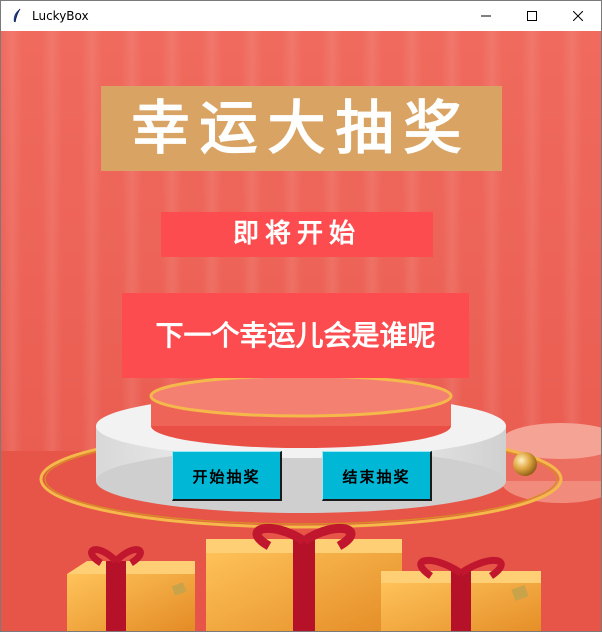 The image size is (602, 632). What do you see at coordinates (297, 234) in the screenshot?
I see `status-label: 即将开始` at bounding box center [297, 234].